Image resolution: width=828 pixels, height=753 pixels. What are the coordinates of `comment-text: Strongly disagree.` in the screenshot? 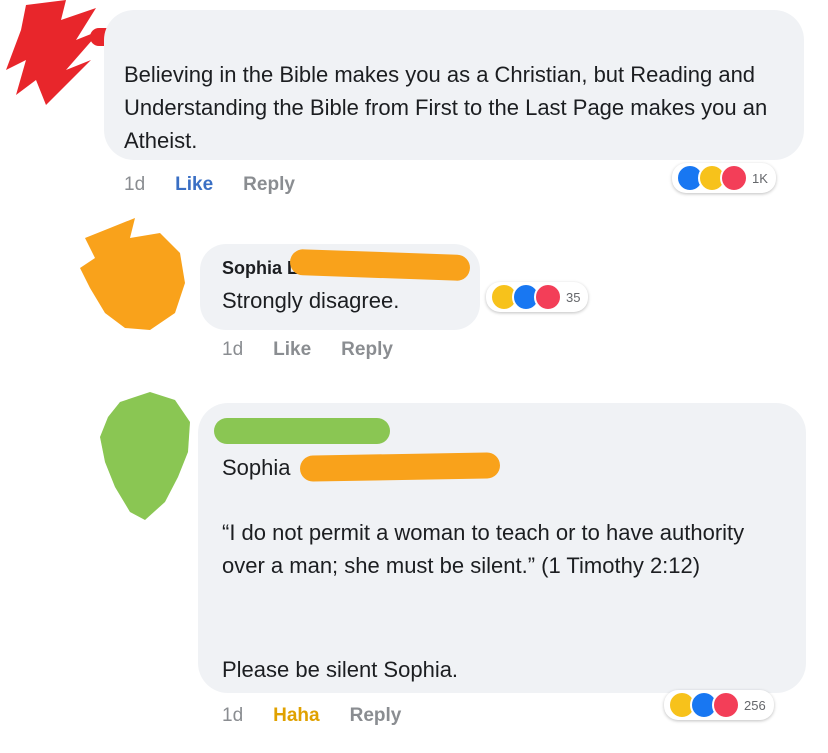 It's located at (311, 300).